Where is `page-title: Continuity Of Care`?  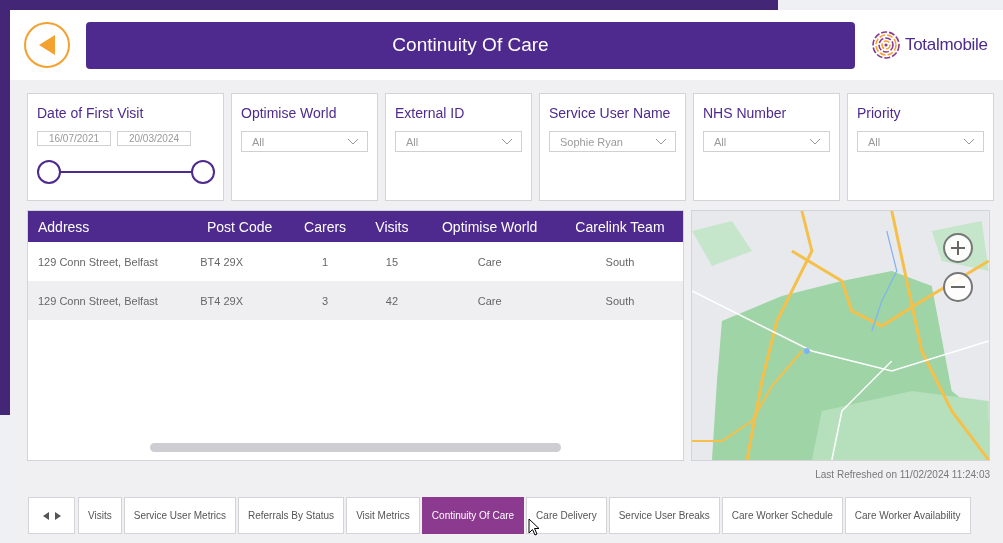 page-title: Continuity Of Care is located at coordinates (470, 45).